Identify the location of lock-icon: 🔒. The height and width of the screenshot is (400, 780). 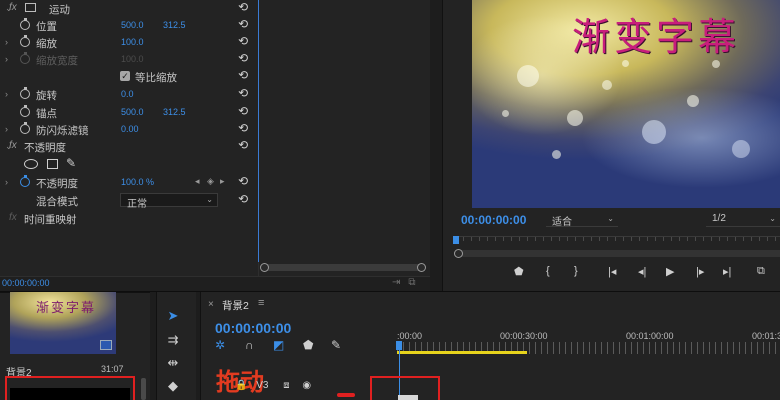
(241, 385).